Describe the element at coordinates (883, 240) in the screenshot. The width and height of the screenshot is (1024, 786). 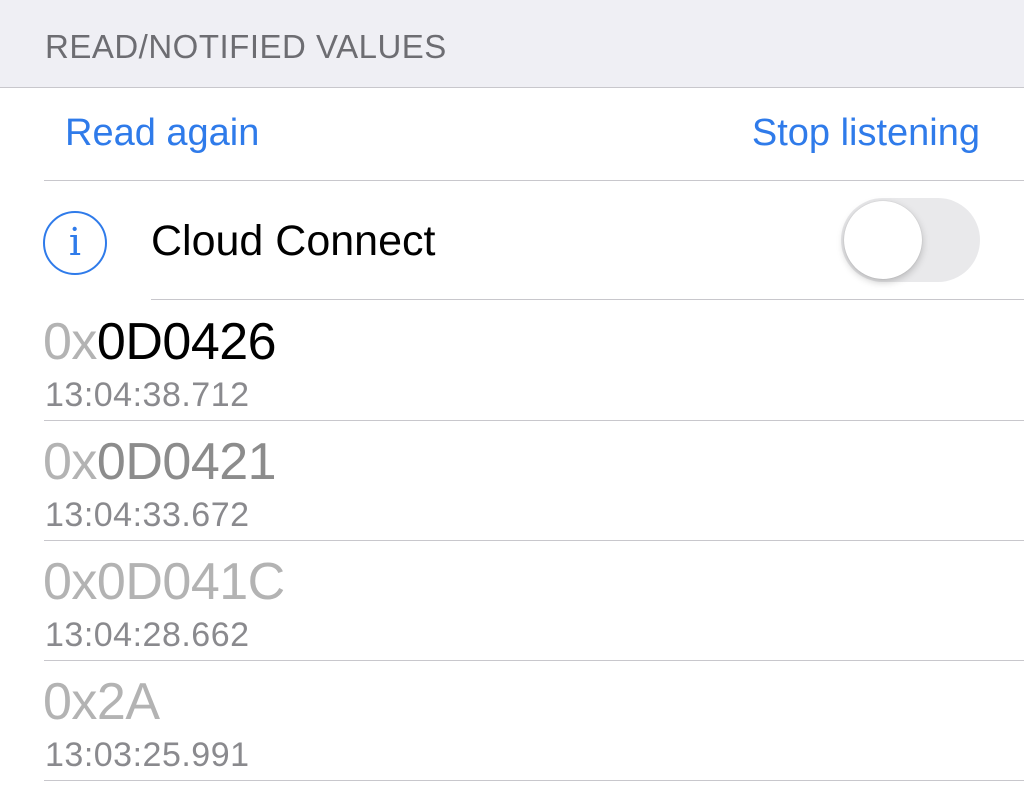
I see `toggle-knob` at that location.